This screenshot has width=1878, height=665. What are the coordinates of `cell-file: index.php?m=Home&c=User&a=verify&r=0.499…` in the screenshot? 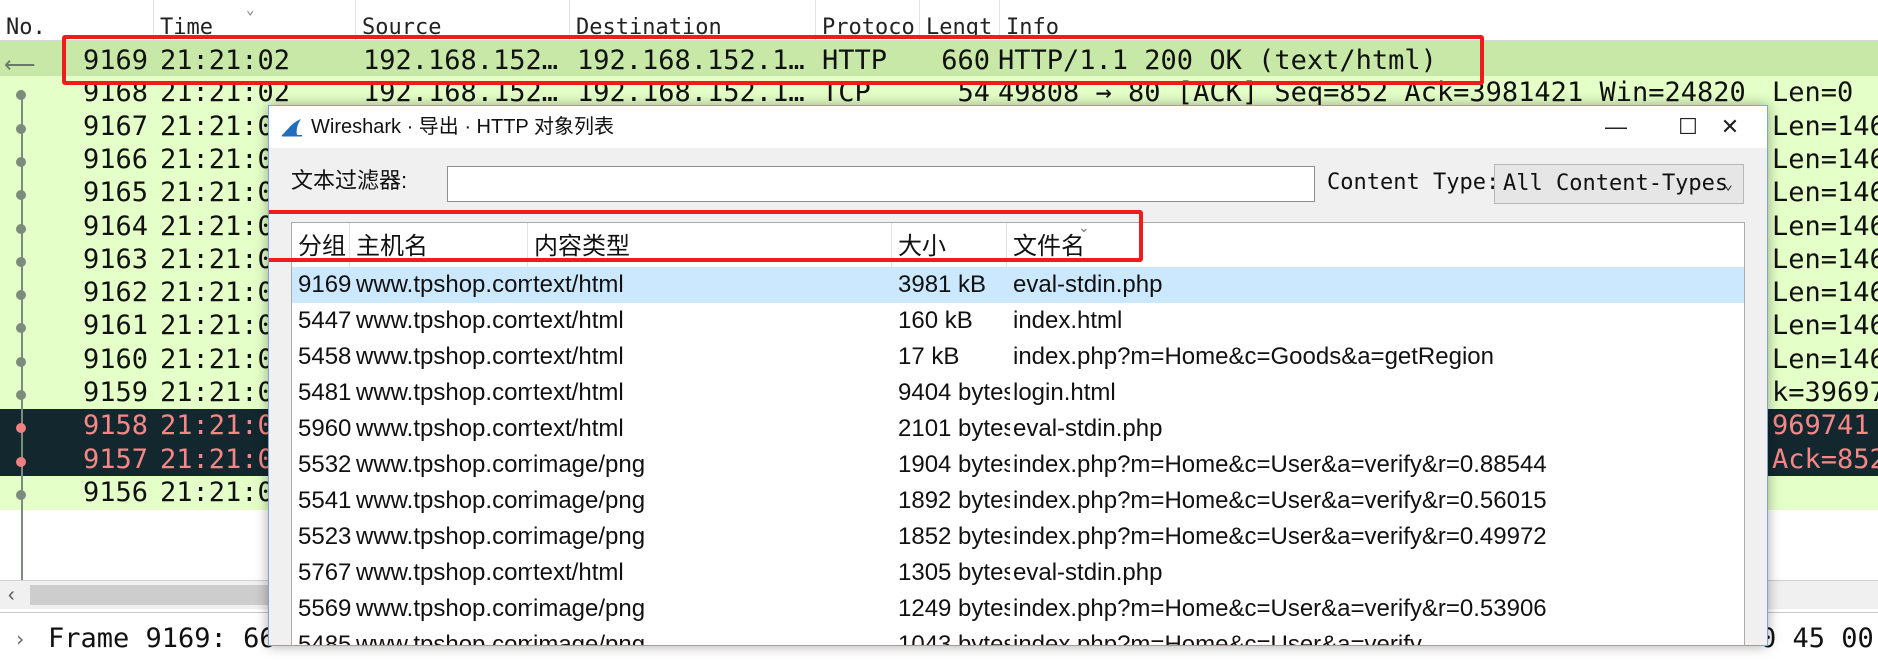 It's located at (1280, 536).